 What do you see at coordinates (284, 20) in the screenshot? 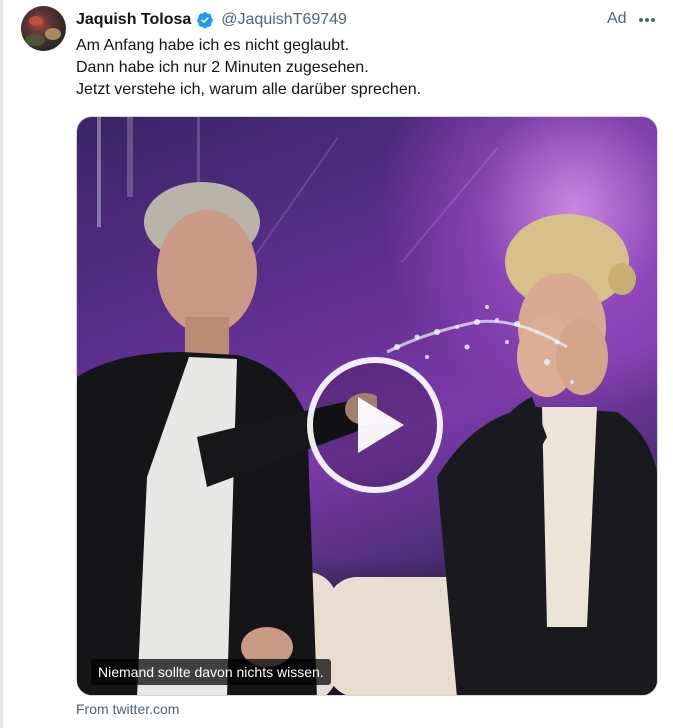
I see `user-handle: @JaquishT69749` at bounding box center [284, 20].